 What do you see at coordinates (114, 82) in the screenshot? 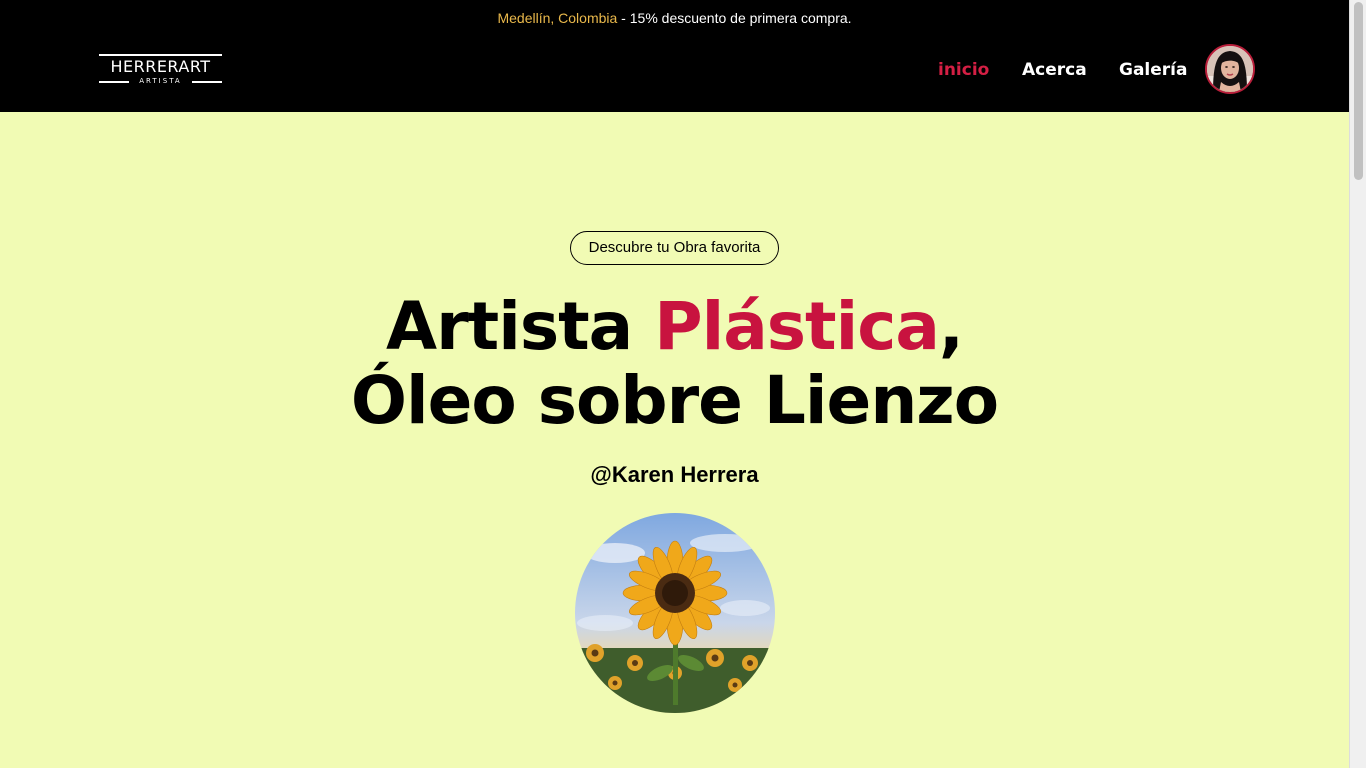
I see `logo-left-rule` at bounding box center [114, 82].